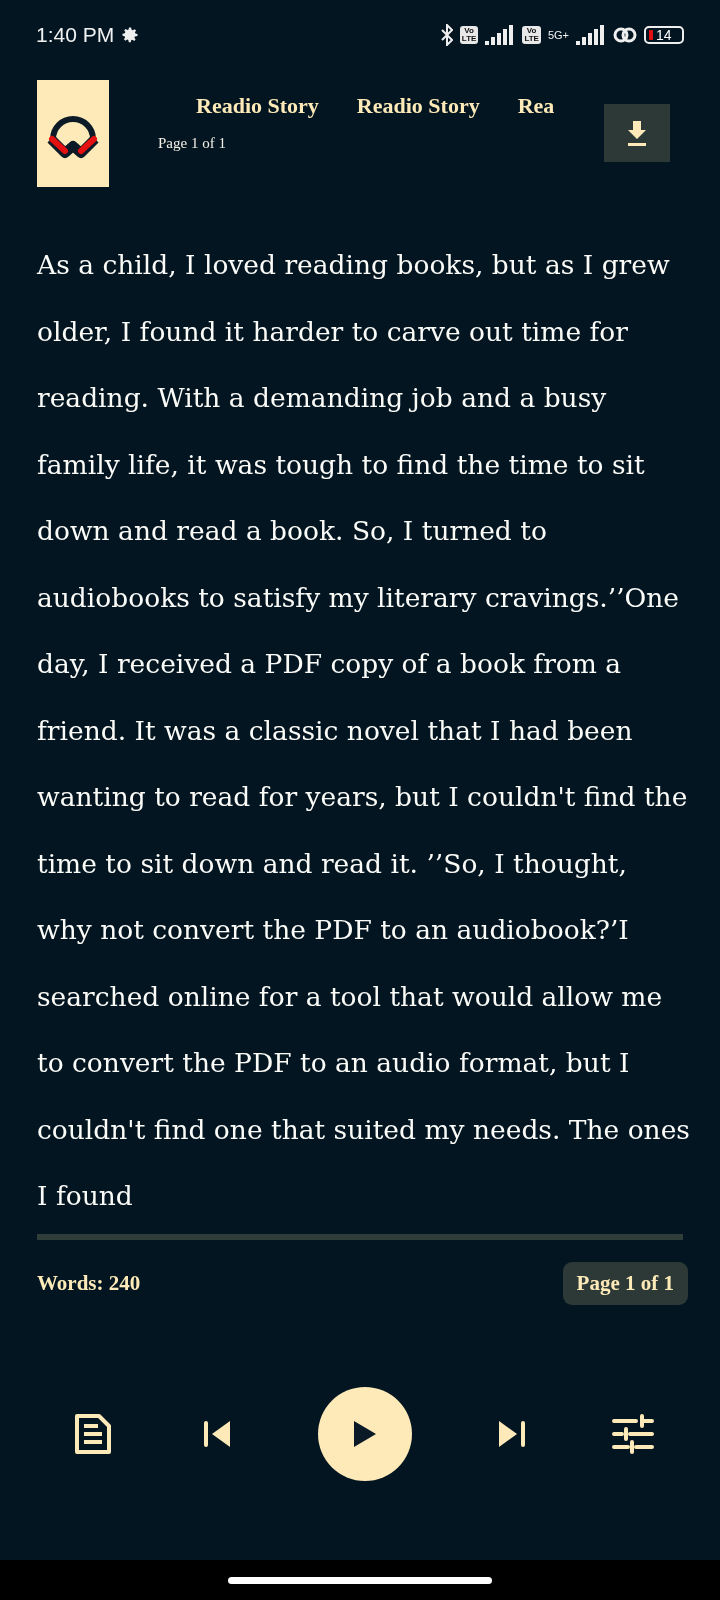 The width and height of the screenshot is (720, 1600). Describe the element at coordinates (360, 1580) in the screenshot. I see `home-indicator` at that location.